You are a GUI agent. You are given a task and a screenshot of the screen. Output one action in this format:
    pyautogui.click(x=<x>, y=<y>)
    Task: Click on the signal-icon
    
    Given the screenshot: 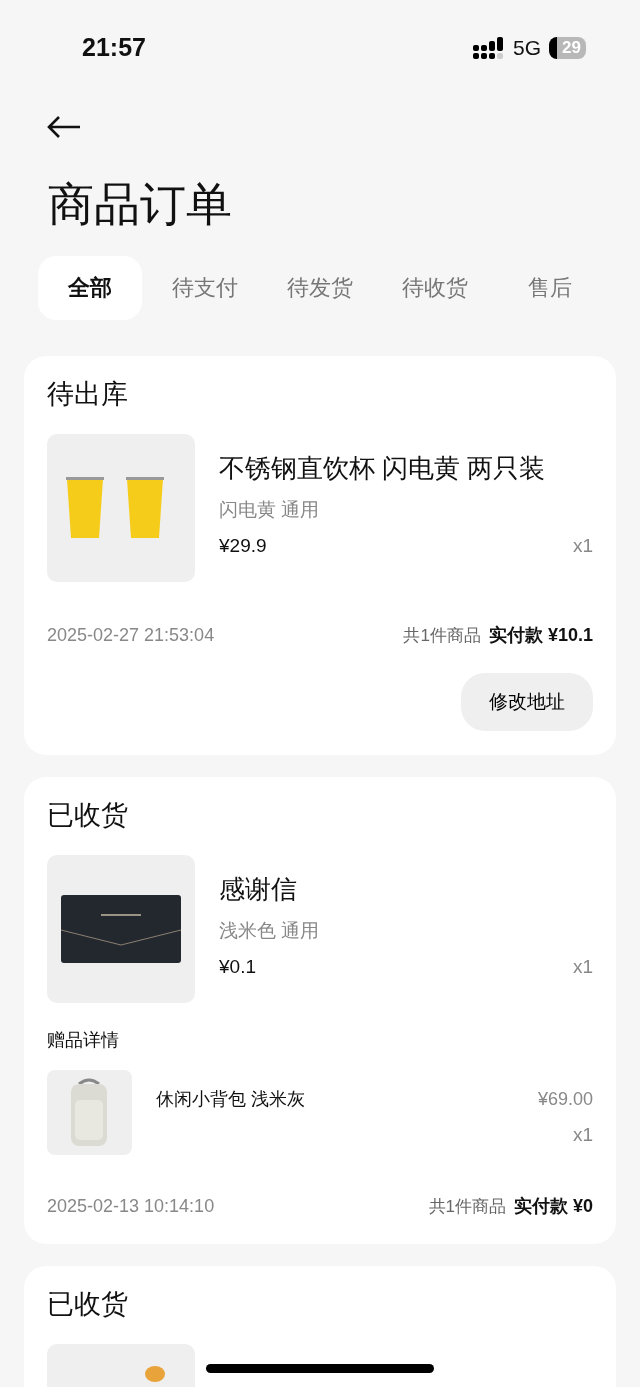 What is the action you would take?
    pyautogui.click(x=489, y=48)
    